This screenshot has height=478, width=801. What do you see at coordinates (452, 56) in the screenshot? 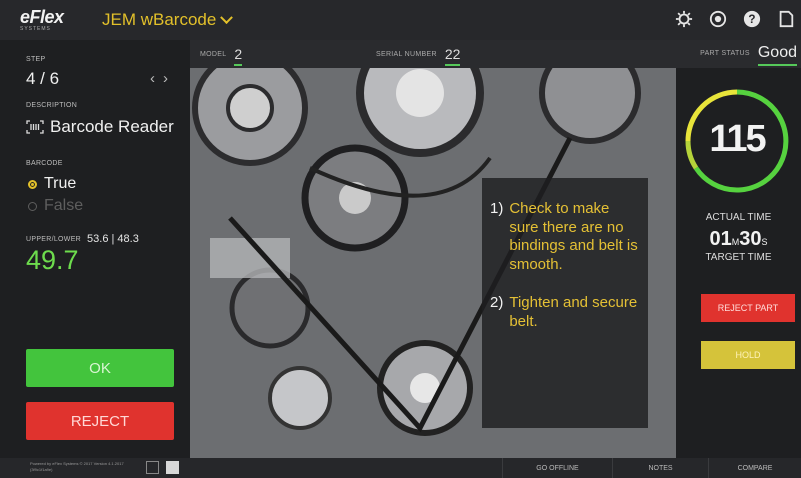
I see `serial-number-value: 22` at bounding box center [452, 56].